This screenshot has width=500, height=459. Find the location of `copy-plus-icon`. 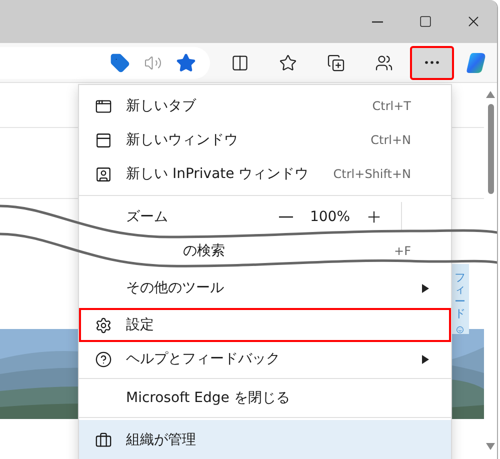

copy-plus-icon is located at coordinates (336, 63).